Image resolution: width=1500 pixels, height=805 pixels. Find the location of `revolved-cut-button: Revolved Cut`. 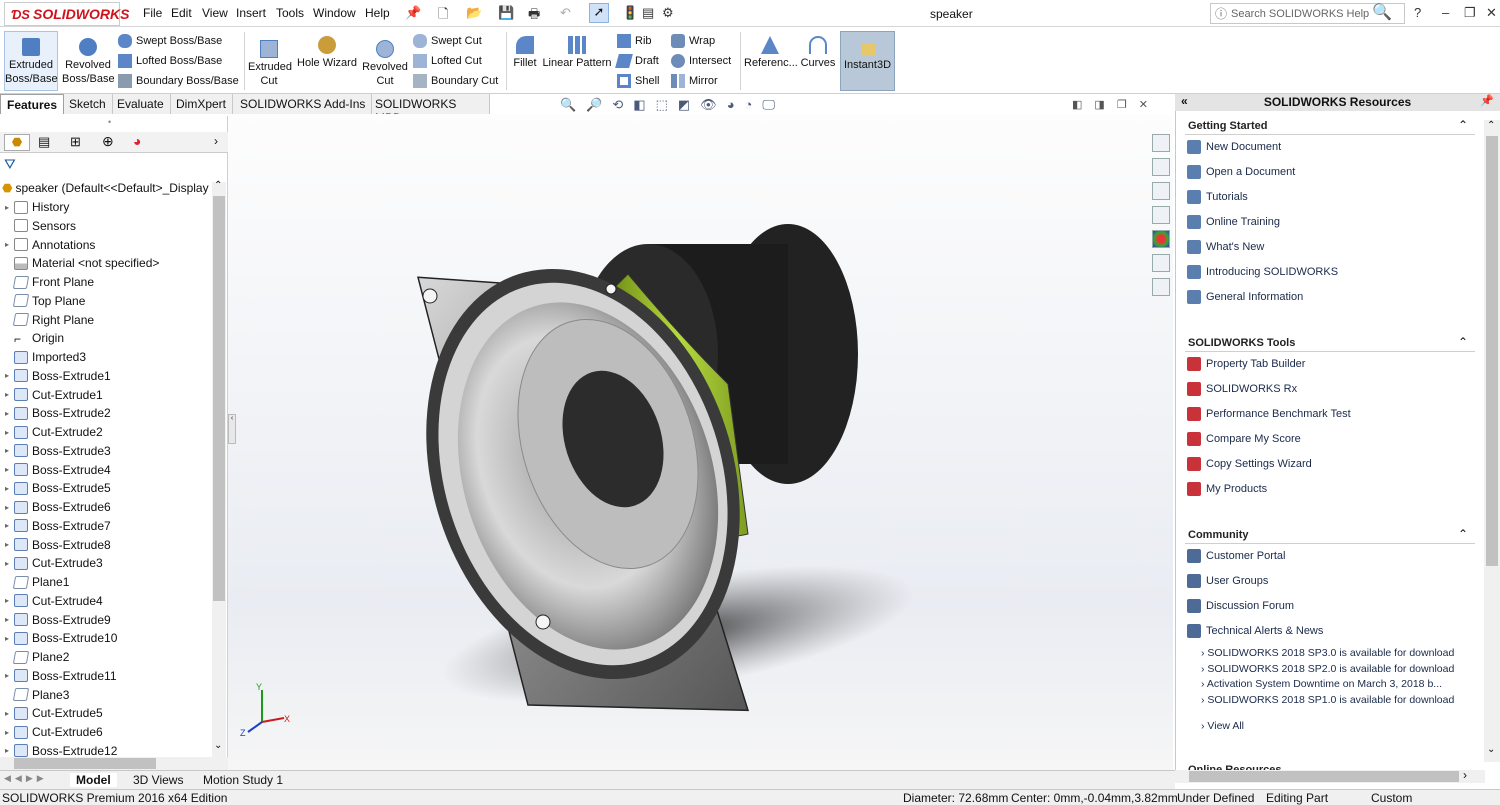

revolved-cut-button: Revolved Cut is located at coordinates (385, 64).